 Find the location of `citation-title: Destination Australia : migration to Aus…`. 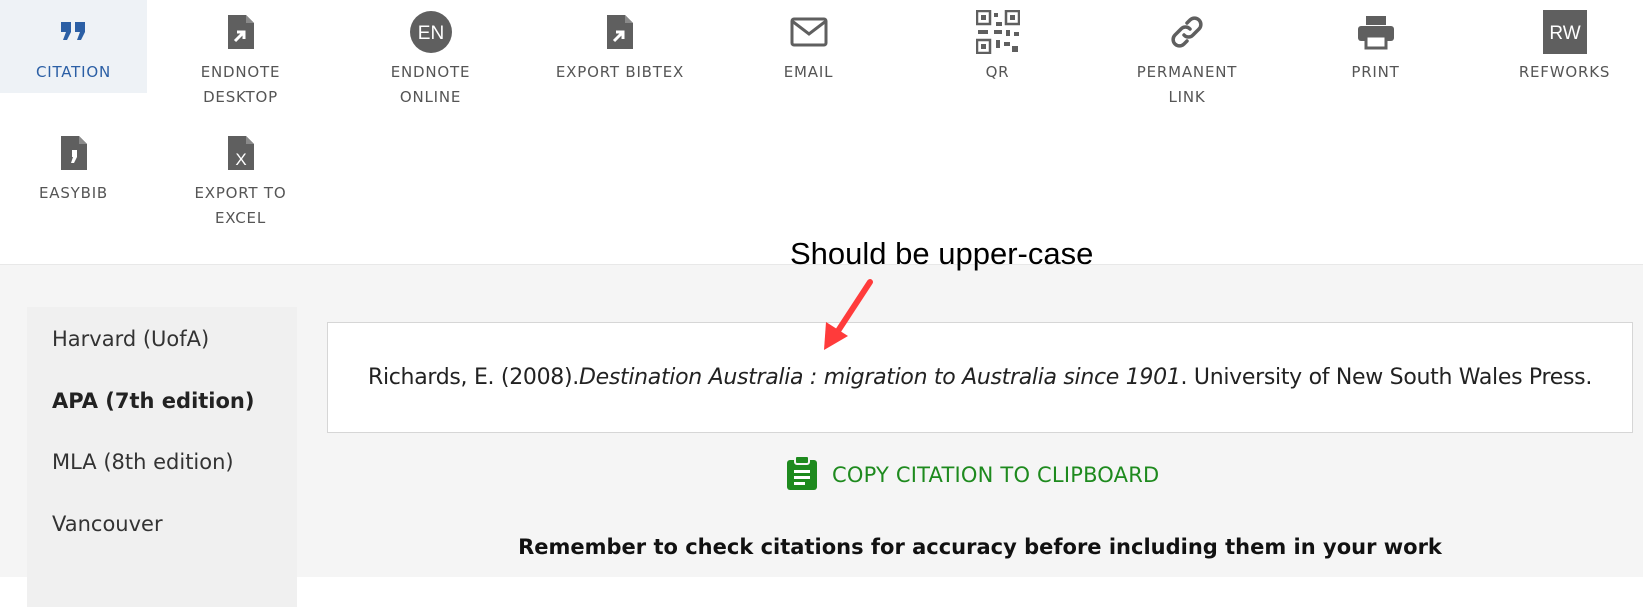

citation-title: Destination Australia : migration to Aus… is located at coordinates (879, 377).